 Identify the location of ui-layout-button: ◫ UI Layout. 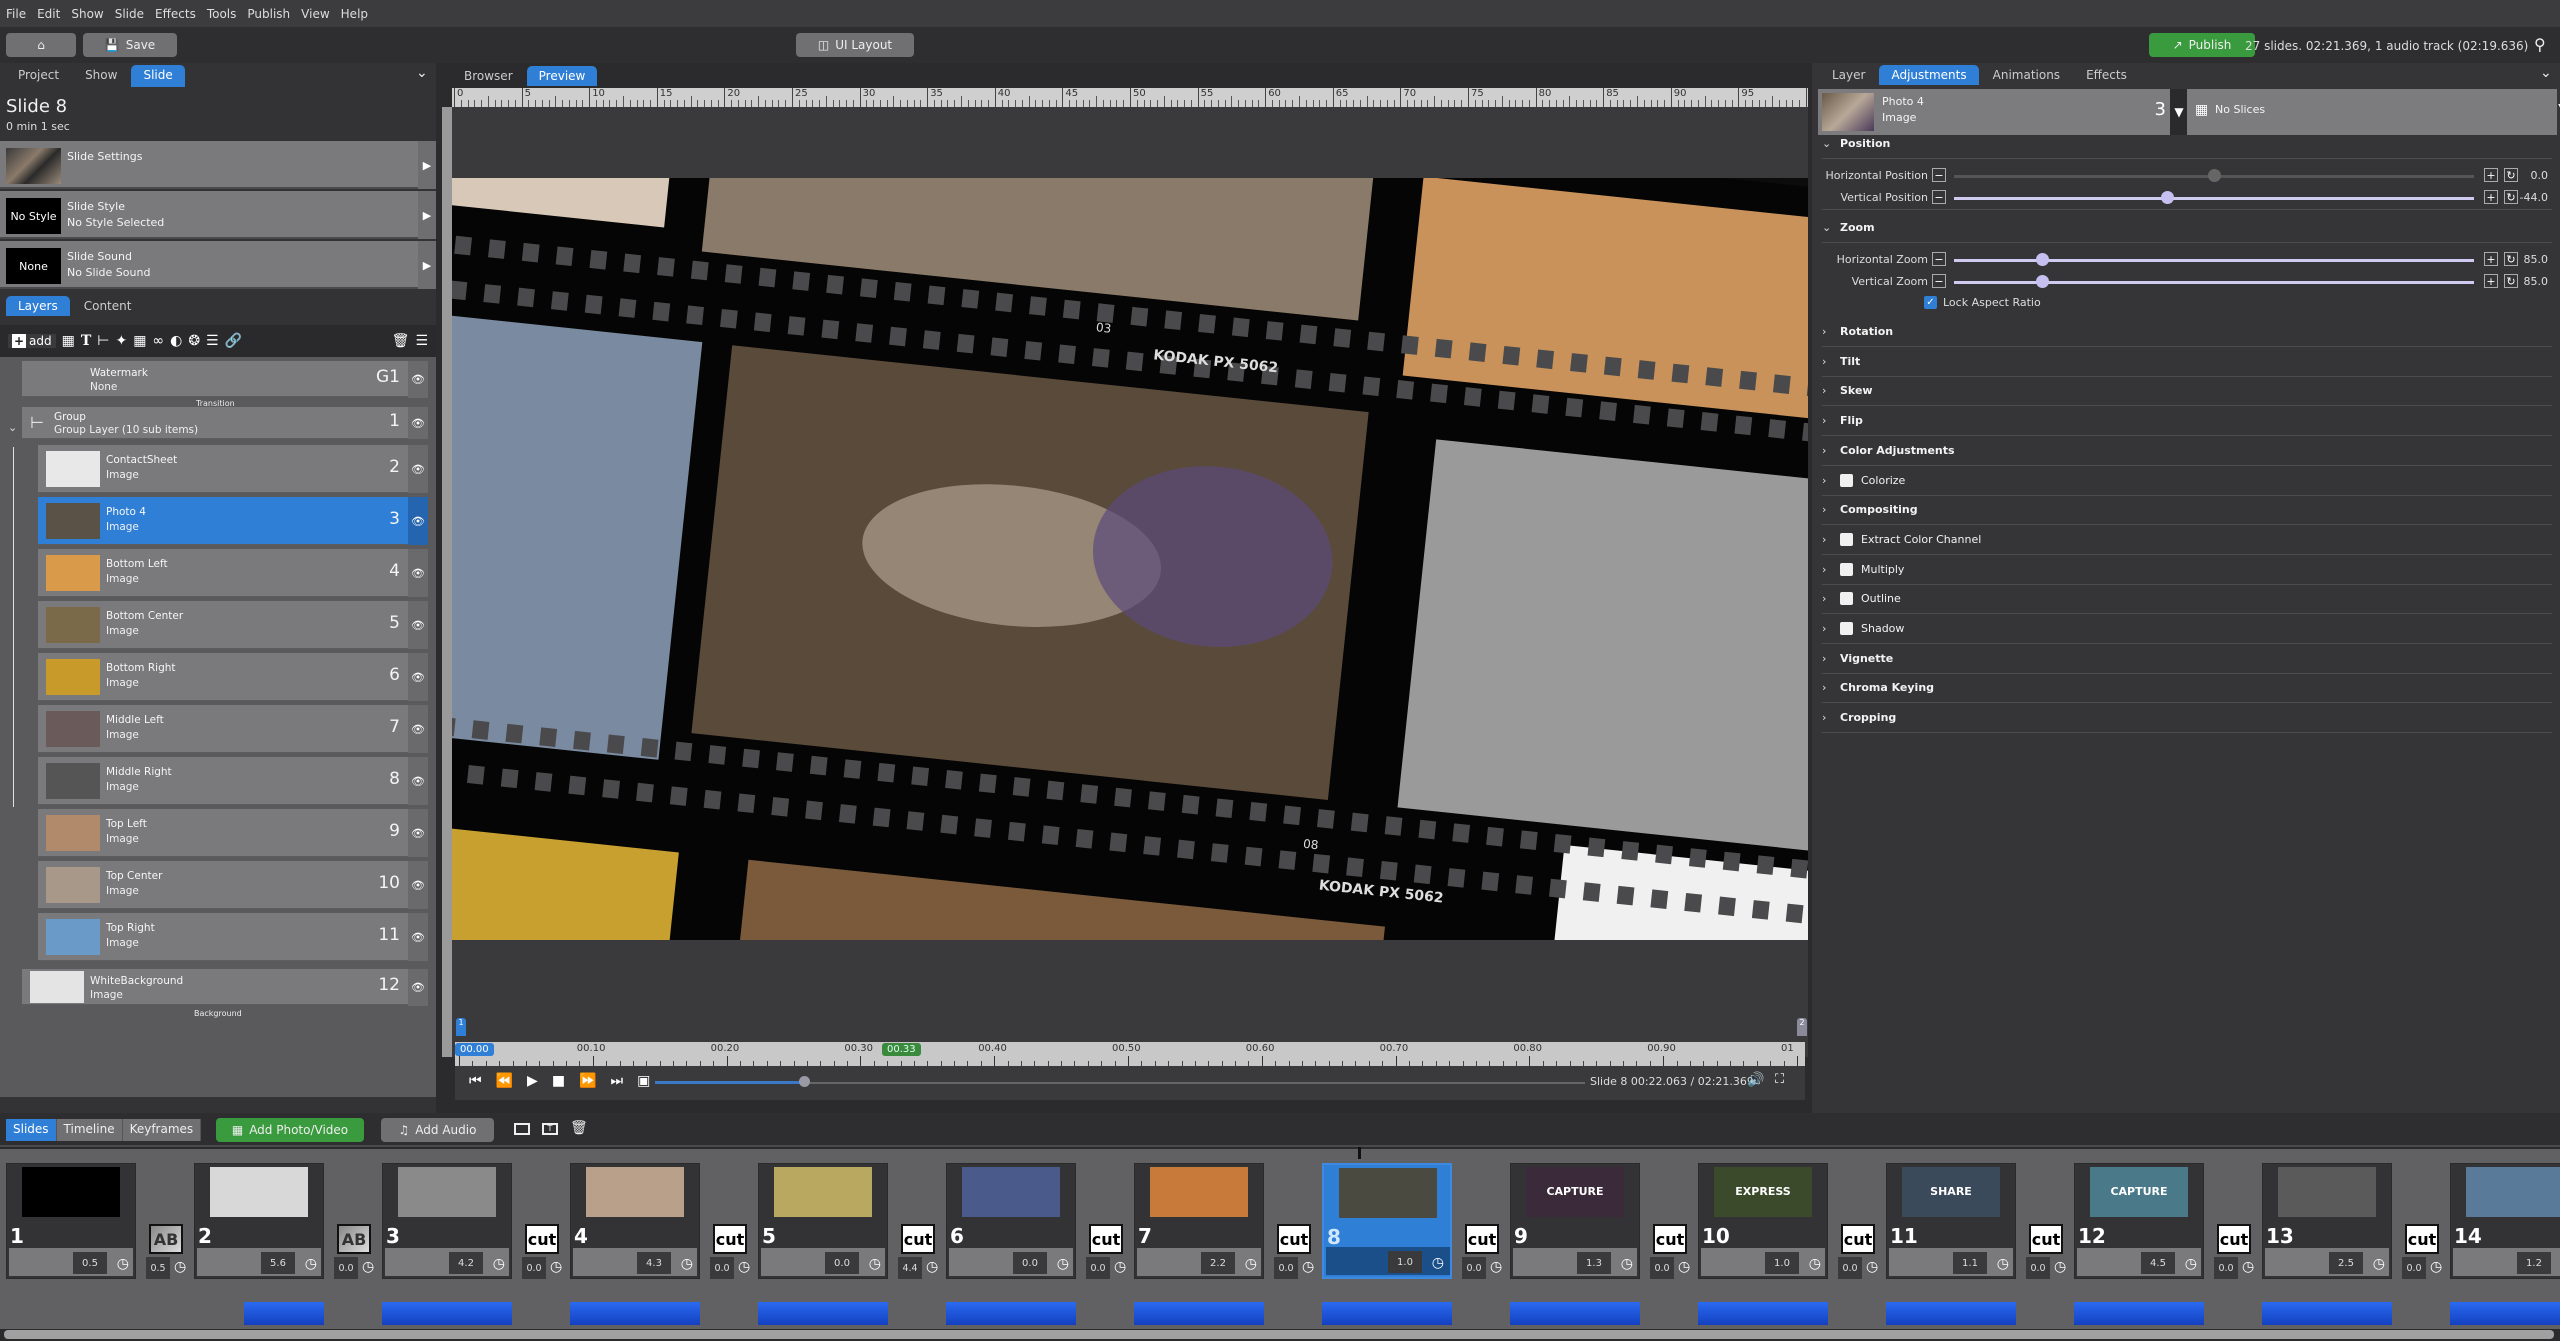
(855, 45).